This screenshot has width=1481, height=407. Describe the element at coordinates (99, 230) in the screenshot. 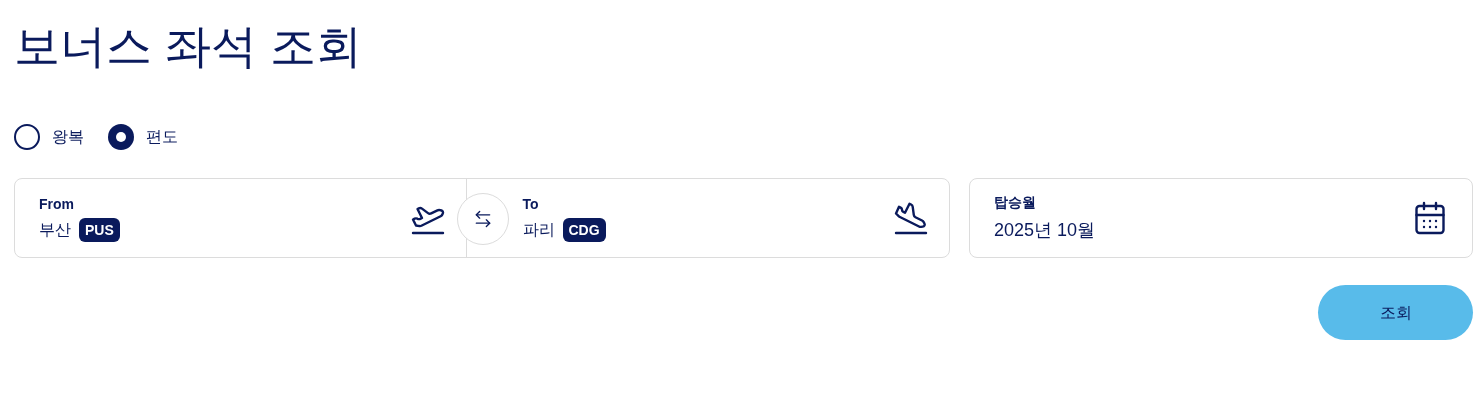

I see `airport-code: PUS` at that location.